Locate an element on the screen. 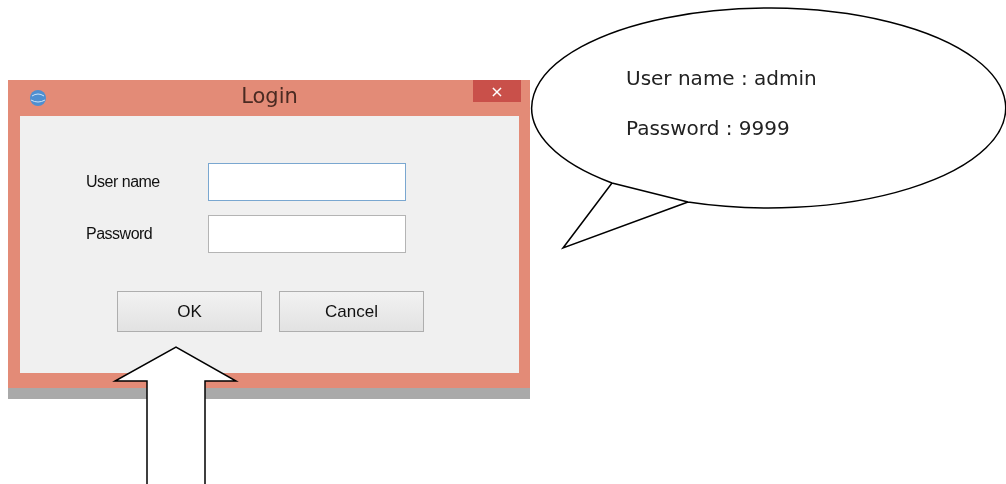  field-label: User name is located at coordinates (123, 182).